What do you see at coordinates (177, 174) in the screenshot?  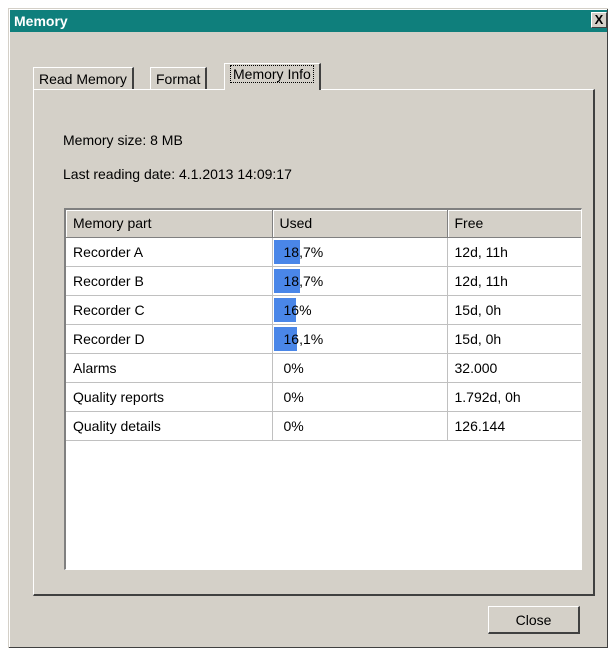 I see `last-reading-date-text: Last reading date: 4.1.2013 14:09:17` at bounding box center [177, 174].